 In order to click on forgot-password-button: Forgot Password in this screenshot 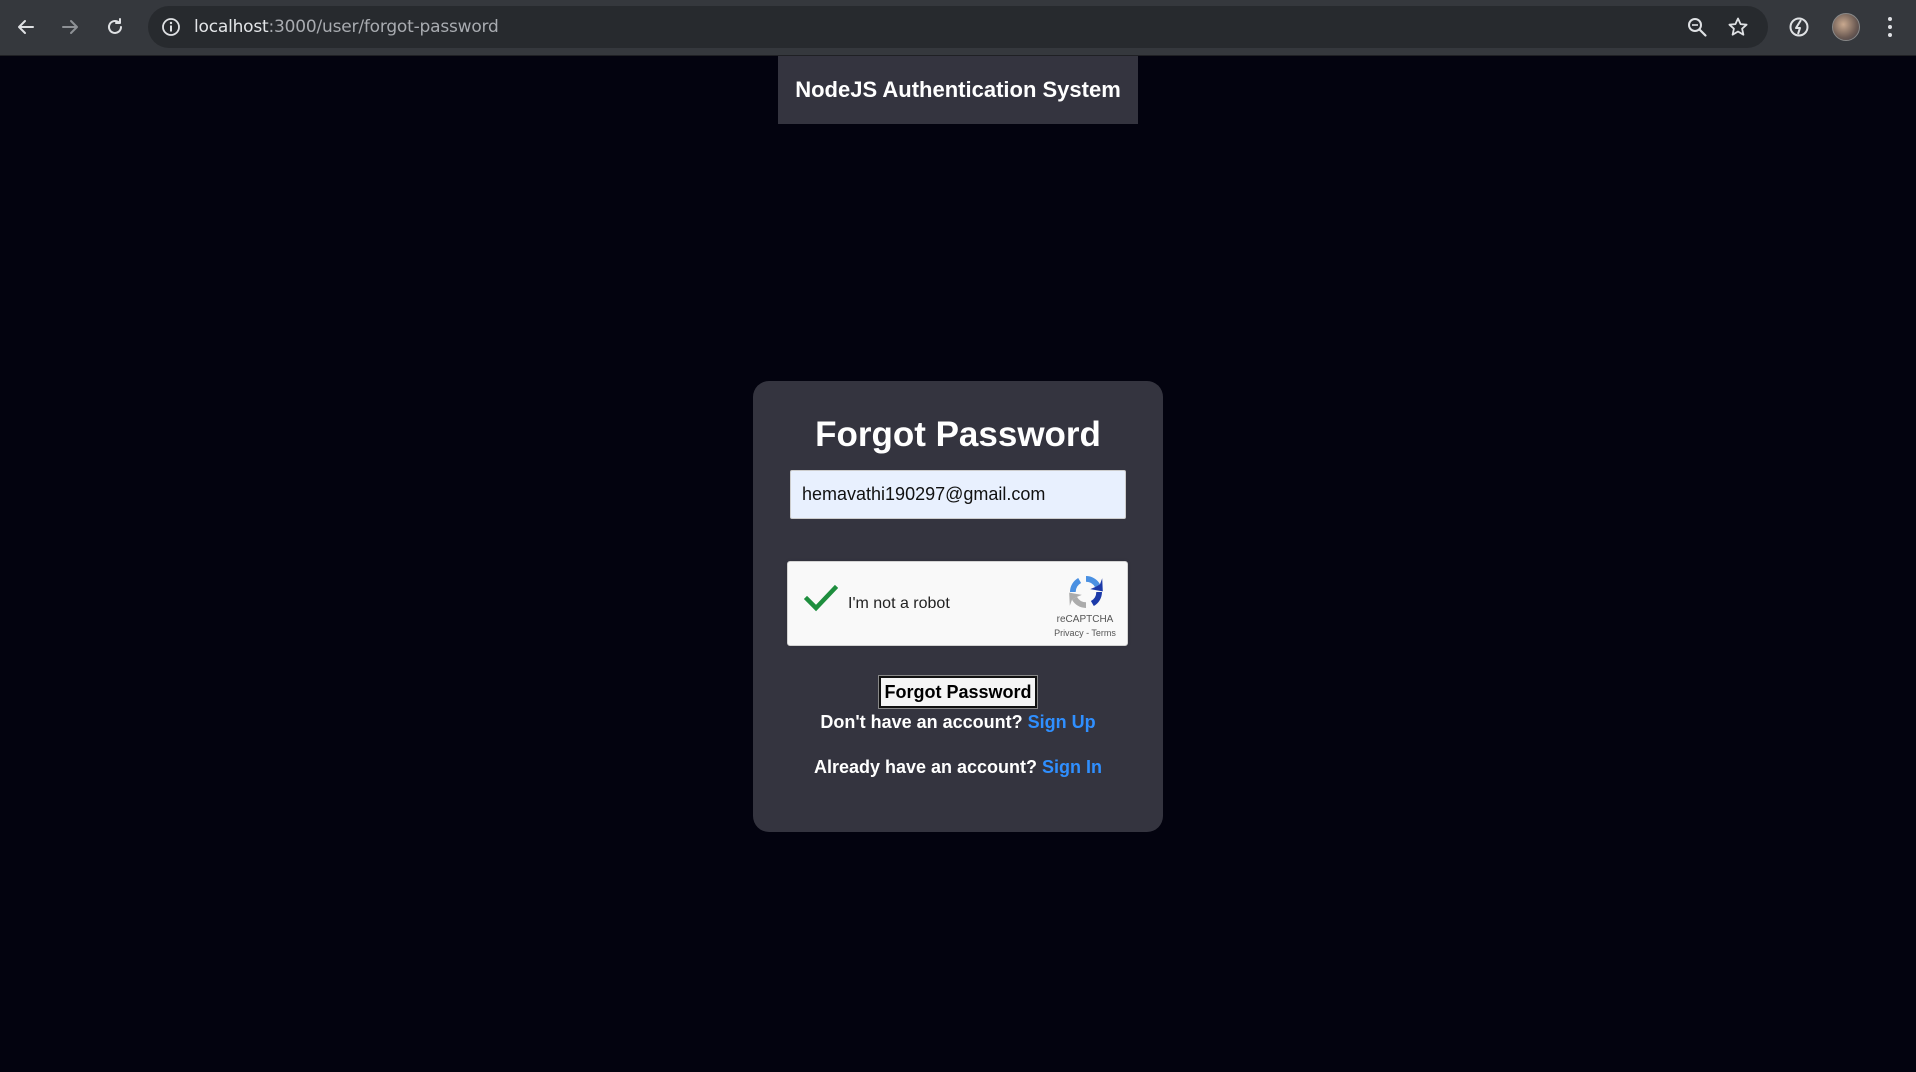, I will do `click(958, 692)`.